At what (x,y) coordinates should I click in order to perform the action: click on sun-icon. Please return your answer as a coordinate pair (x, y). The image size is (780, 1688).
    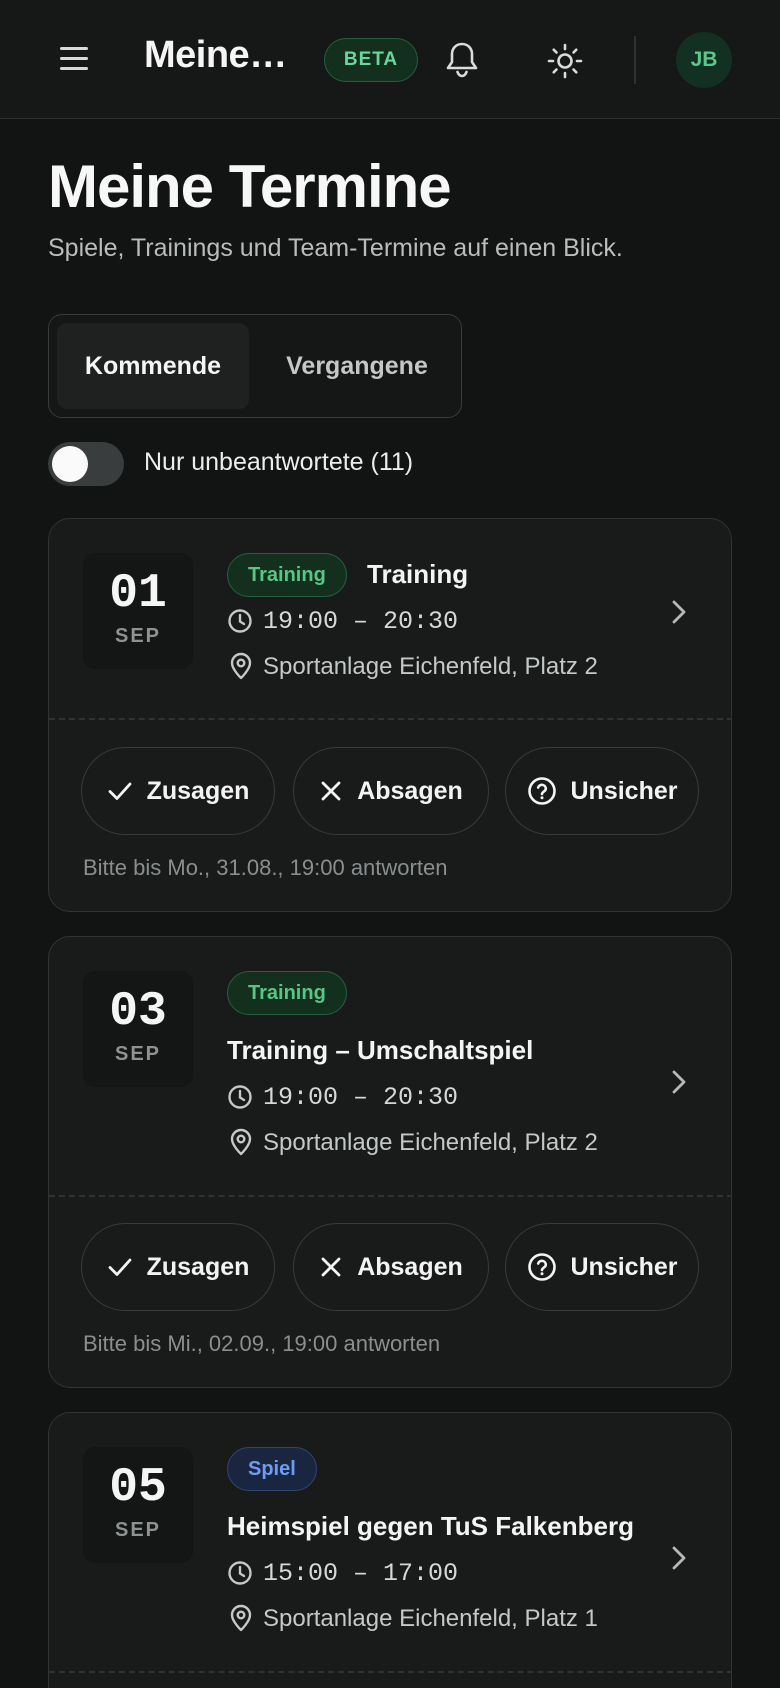
    Looking at the image, I should click on (565, 61).